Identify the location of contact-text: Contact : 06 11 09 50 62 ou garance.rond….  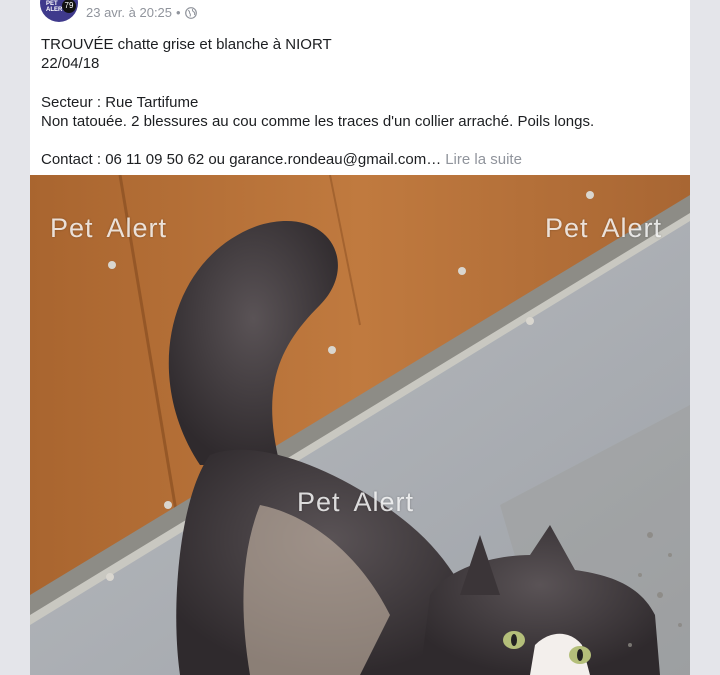
(241, 160).